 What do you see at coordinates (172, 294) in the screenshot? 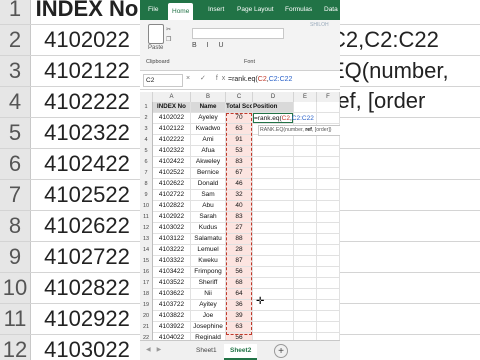
I see `cell-index: 4103622` at bounding box center [172, 294].